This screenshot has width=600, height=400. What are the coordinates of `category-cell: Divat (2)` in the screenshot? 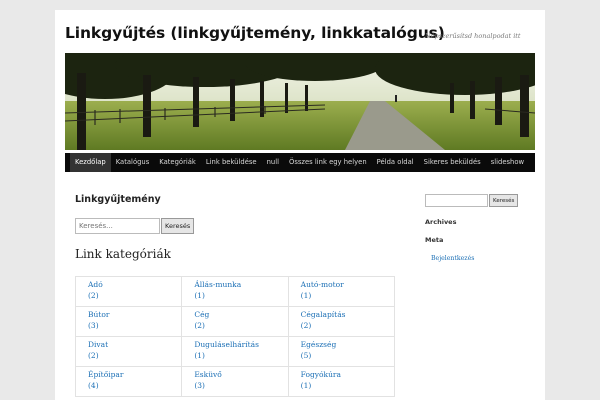 It's located at (128, 351).